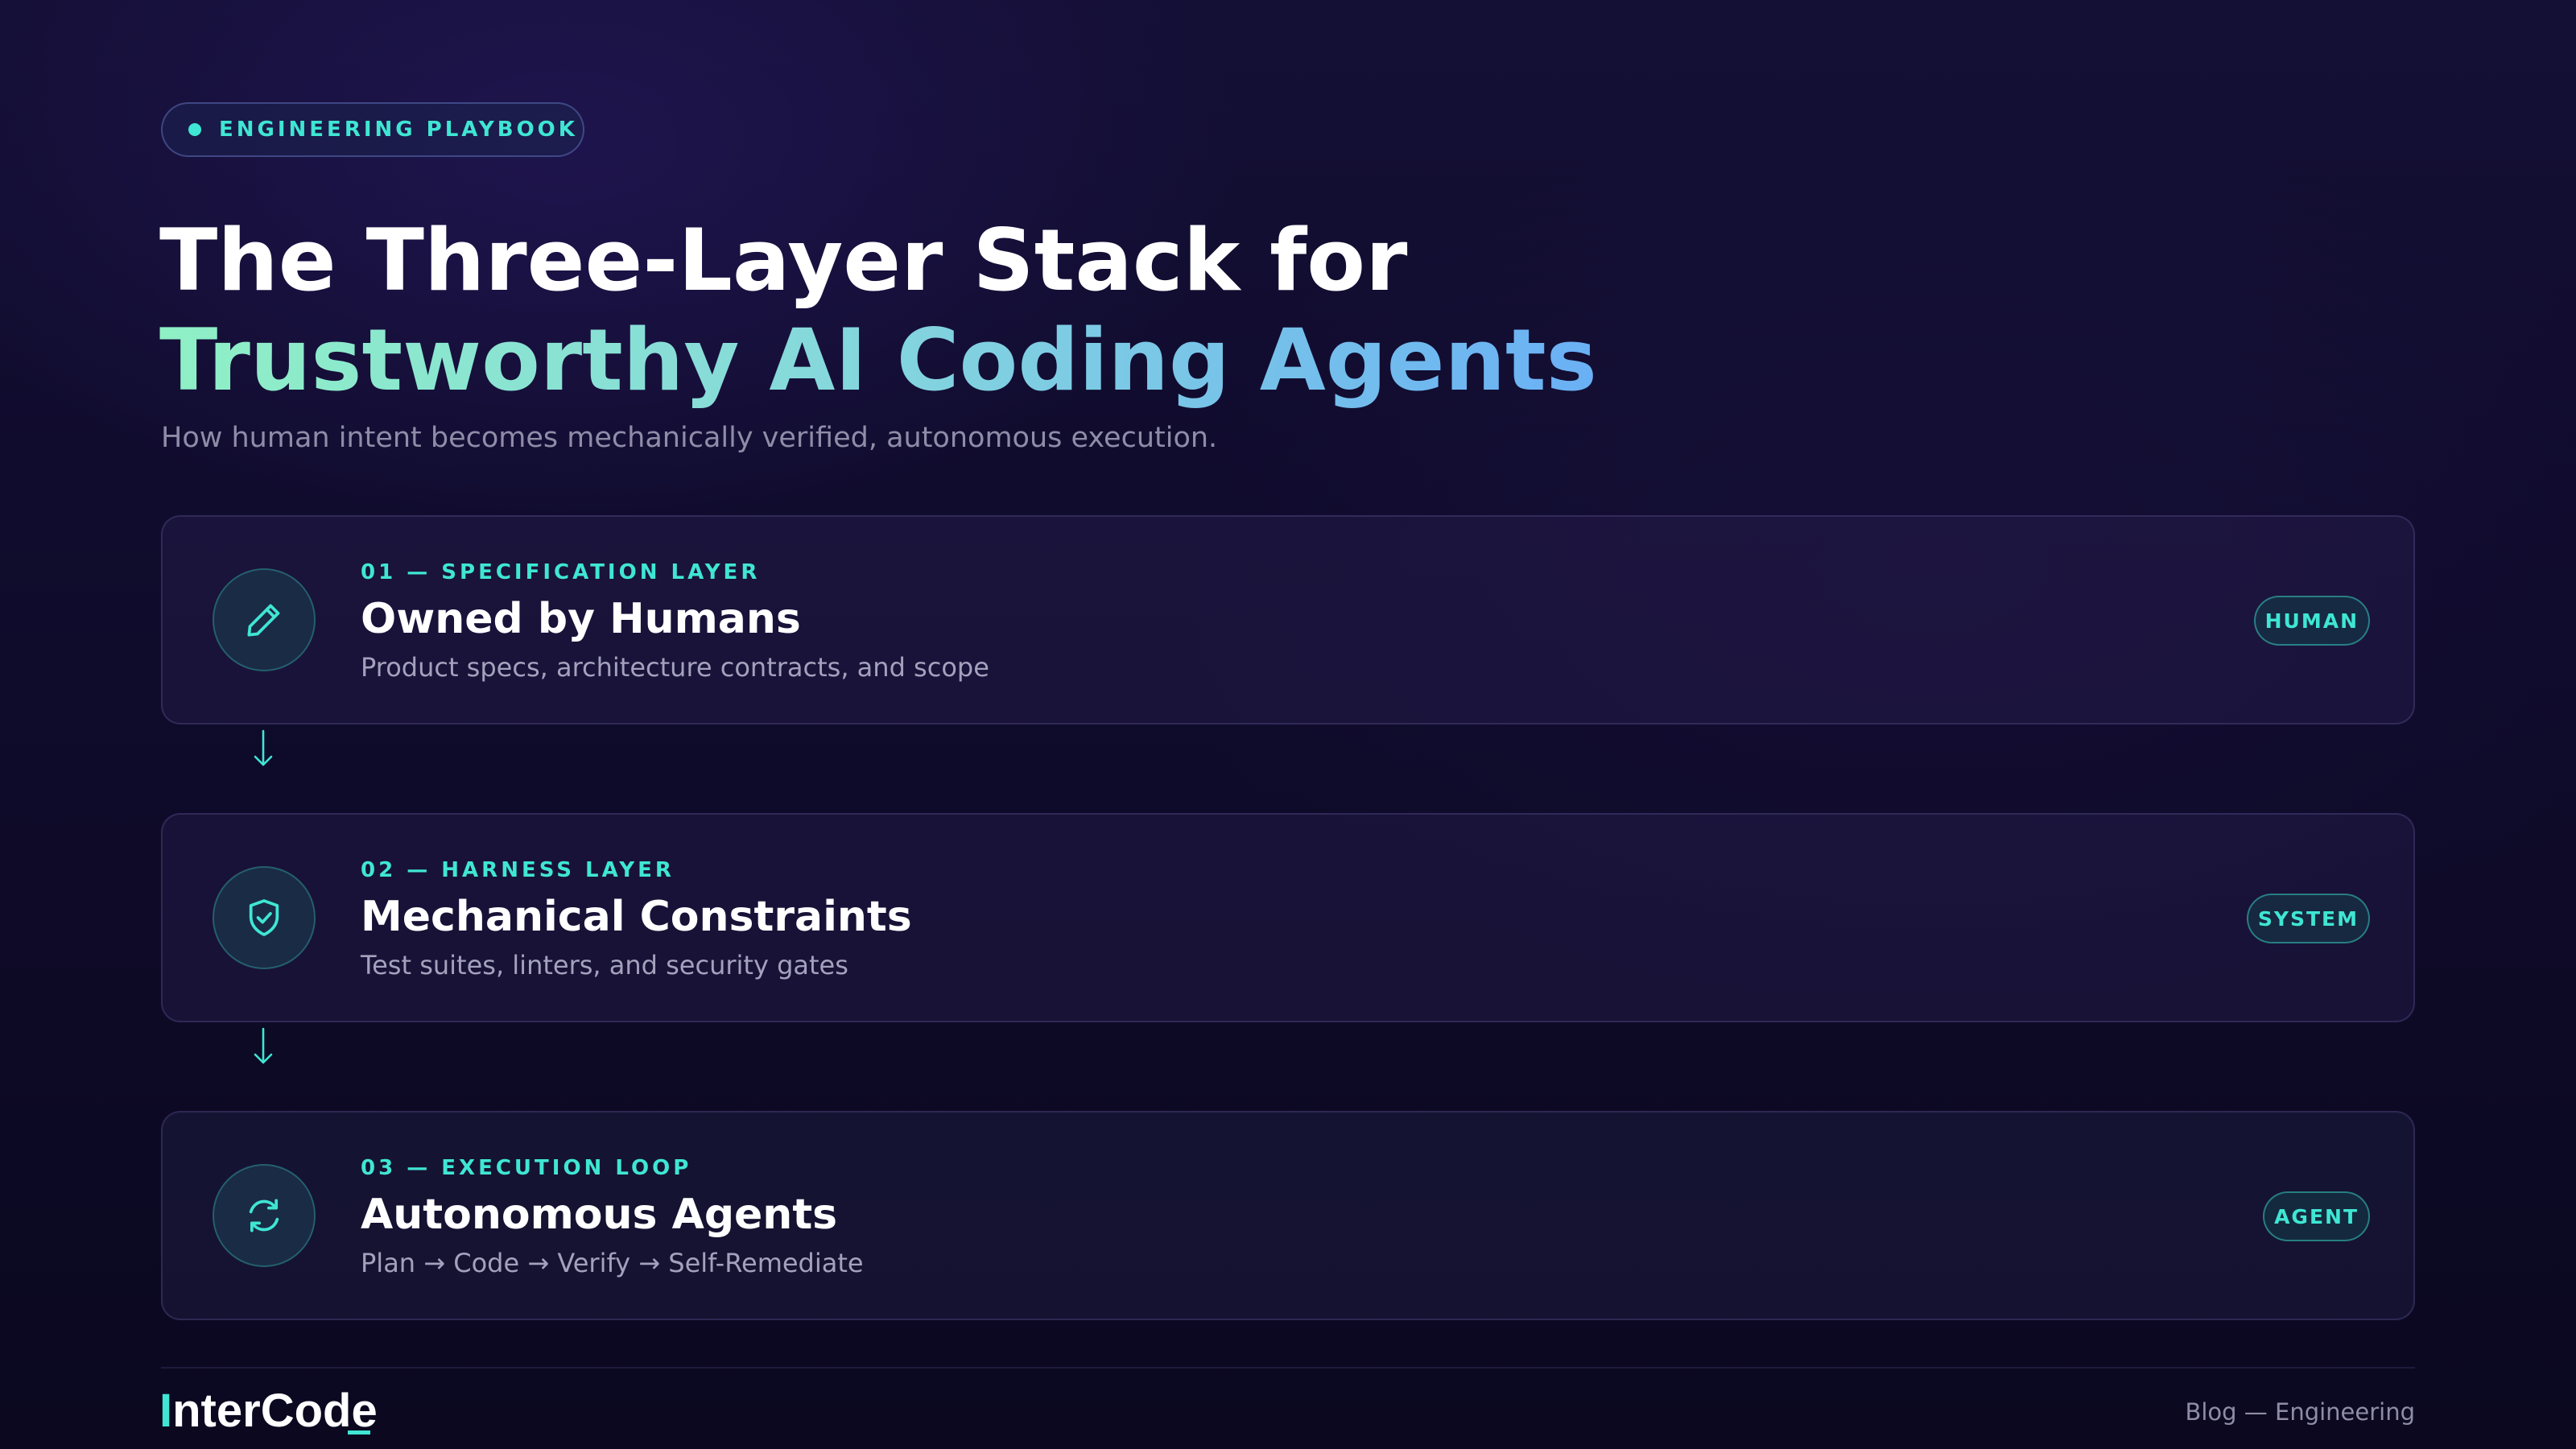 The image size is (2576, 1449). Describe the element at coordinates (359, 1432) in the screenshot. I see `logo-underline-mark` at that location.